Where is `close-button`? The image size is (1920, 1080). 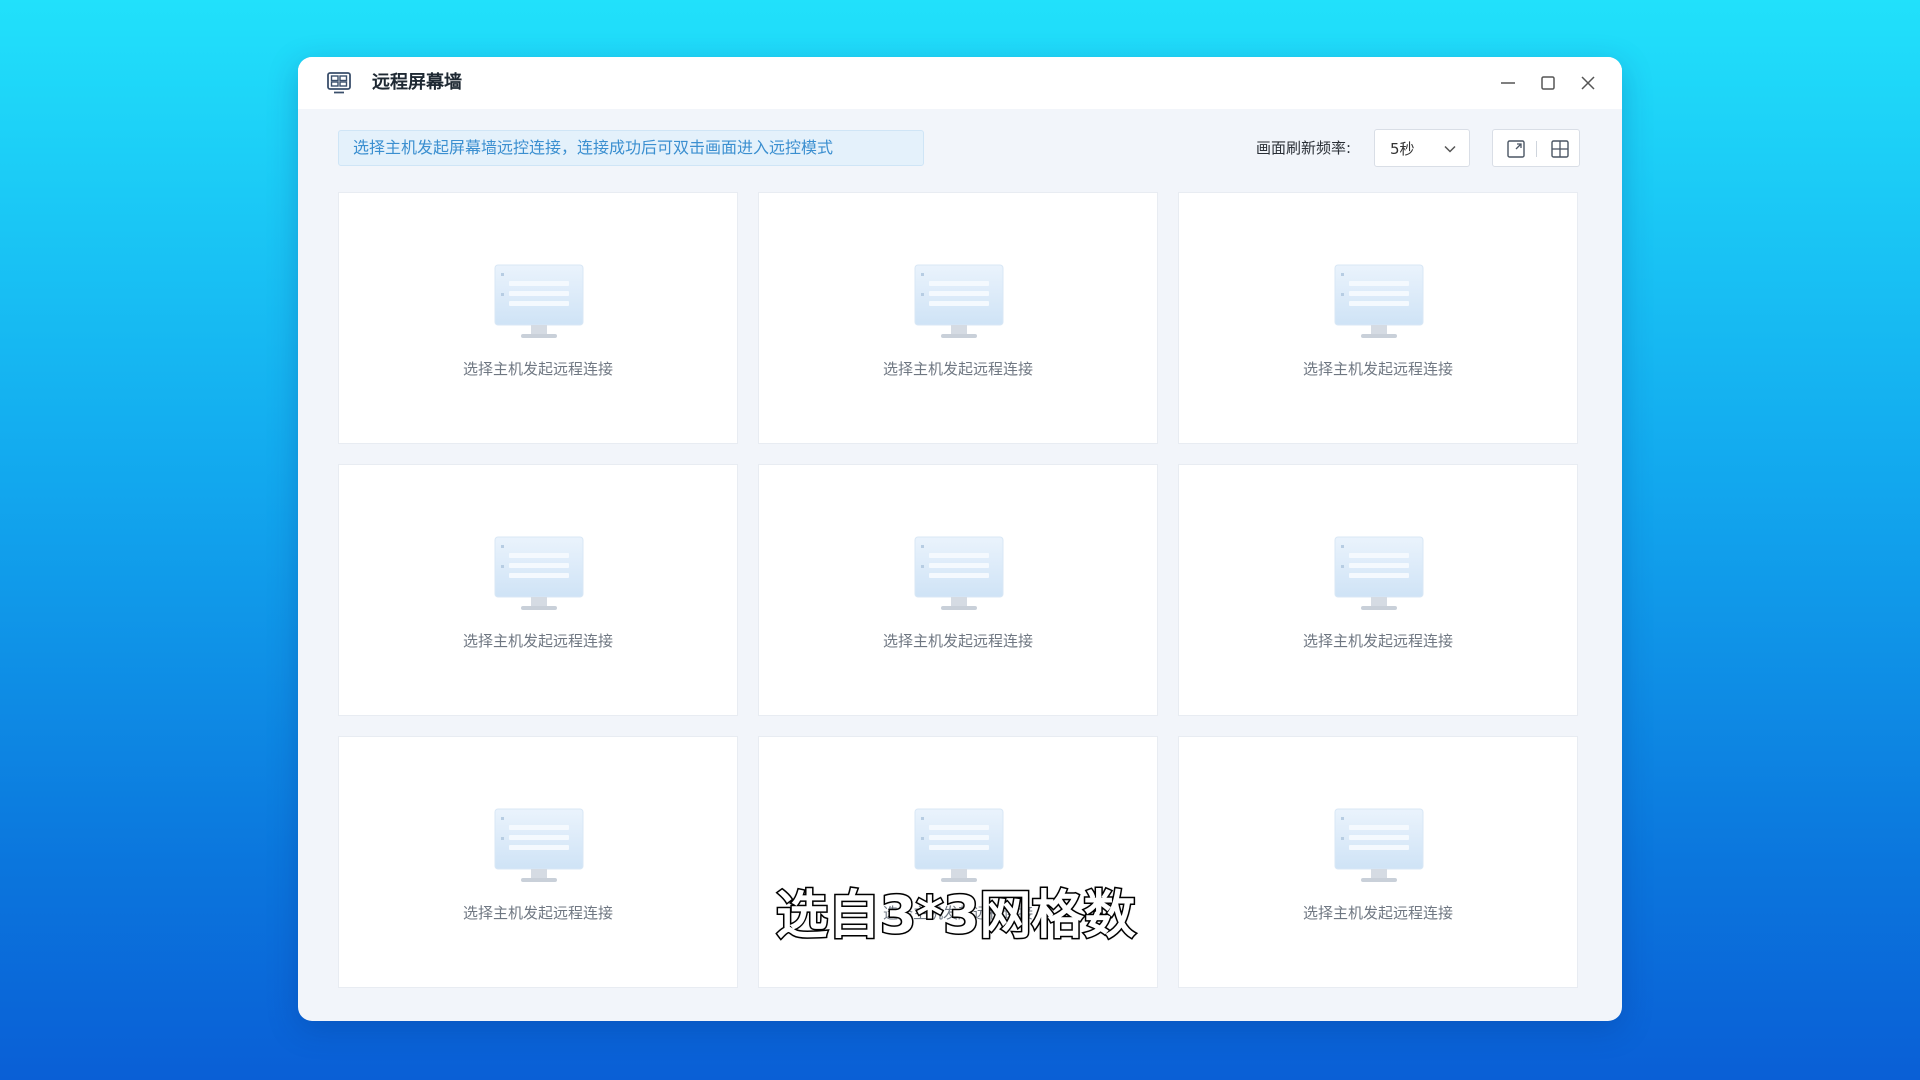 close-button is located at coordinates (1588, 83).